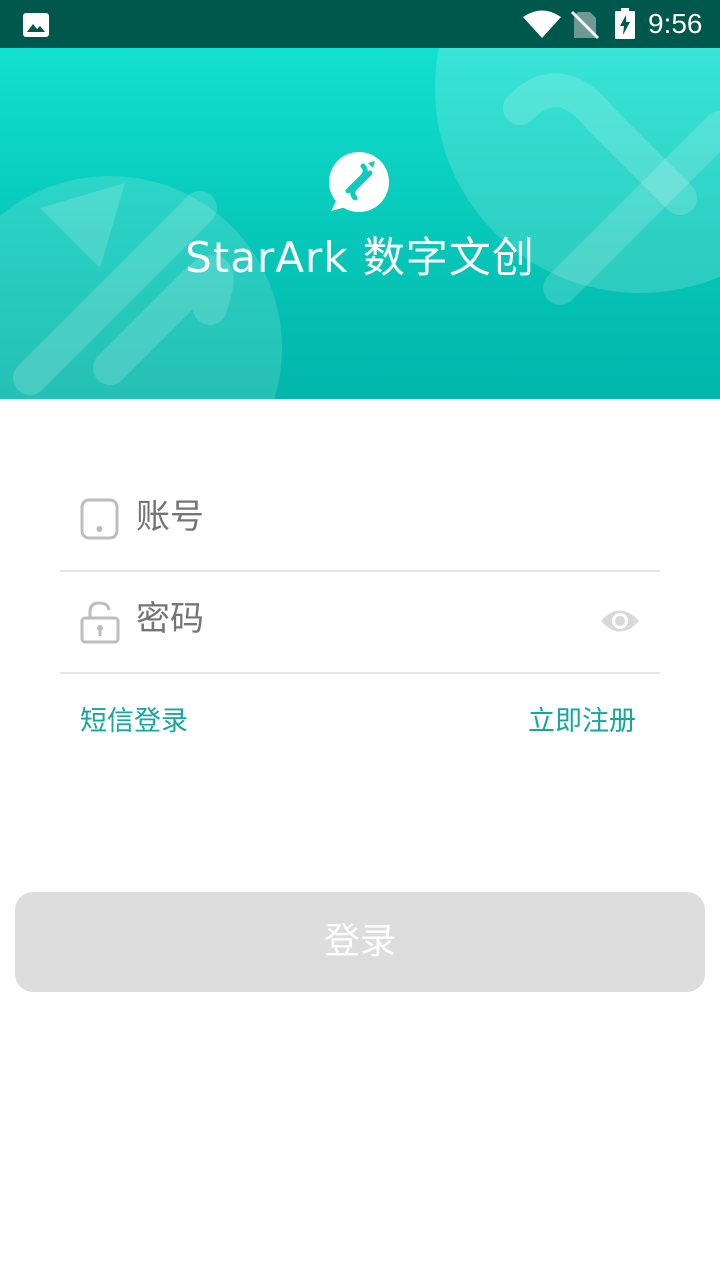 This screenshot has height=1280, width=720. I want to click on brand-name: StarArk 数字文创, so click(360, 257).